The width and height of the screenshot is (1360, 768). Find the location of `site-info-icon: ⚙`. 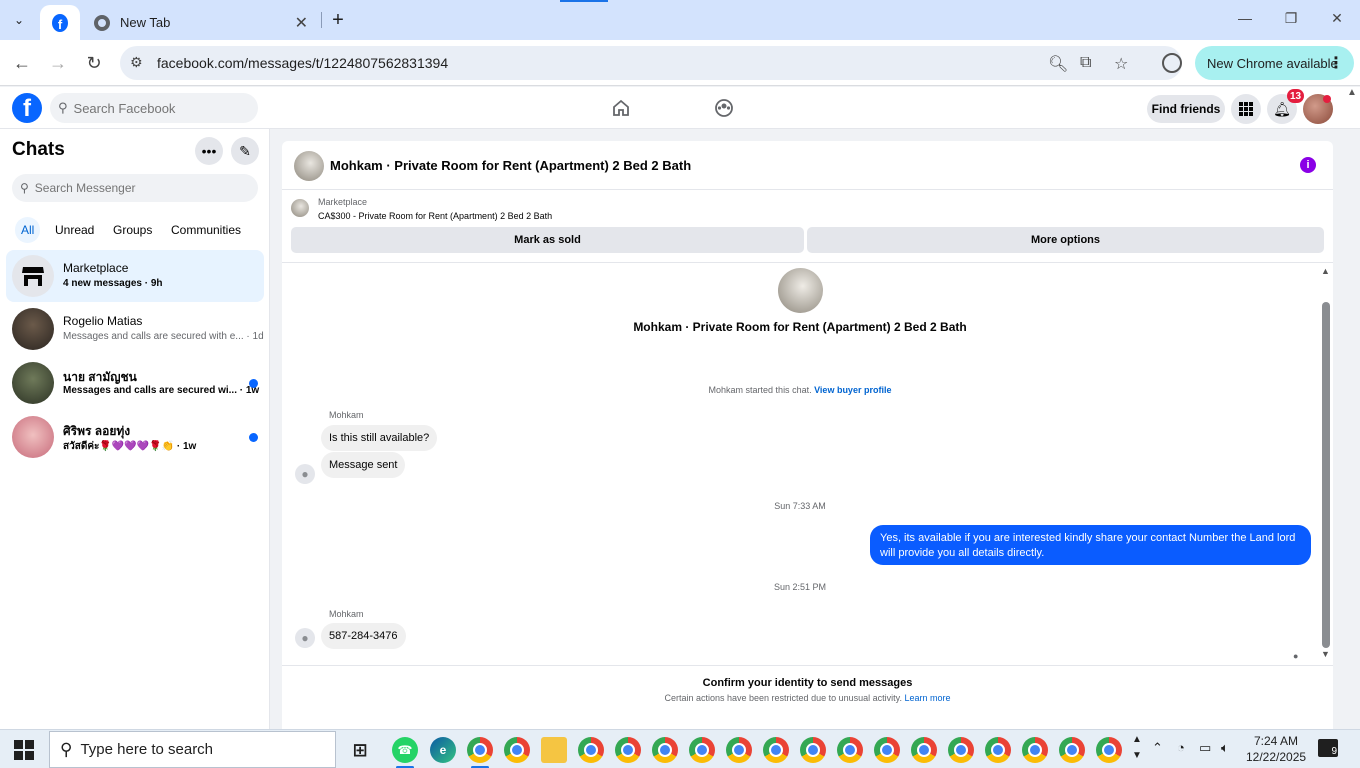

site-info-icon: ⚙ is located at coordinates (136, 62).